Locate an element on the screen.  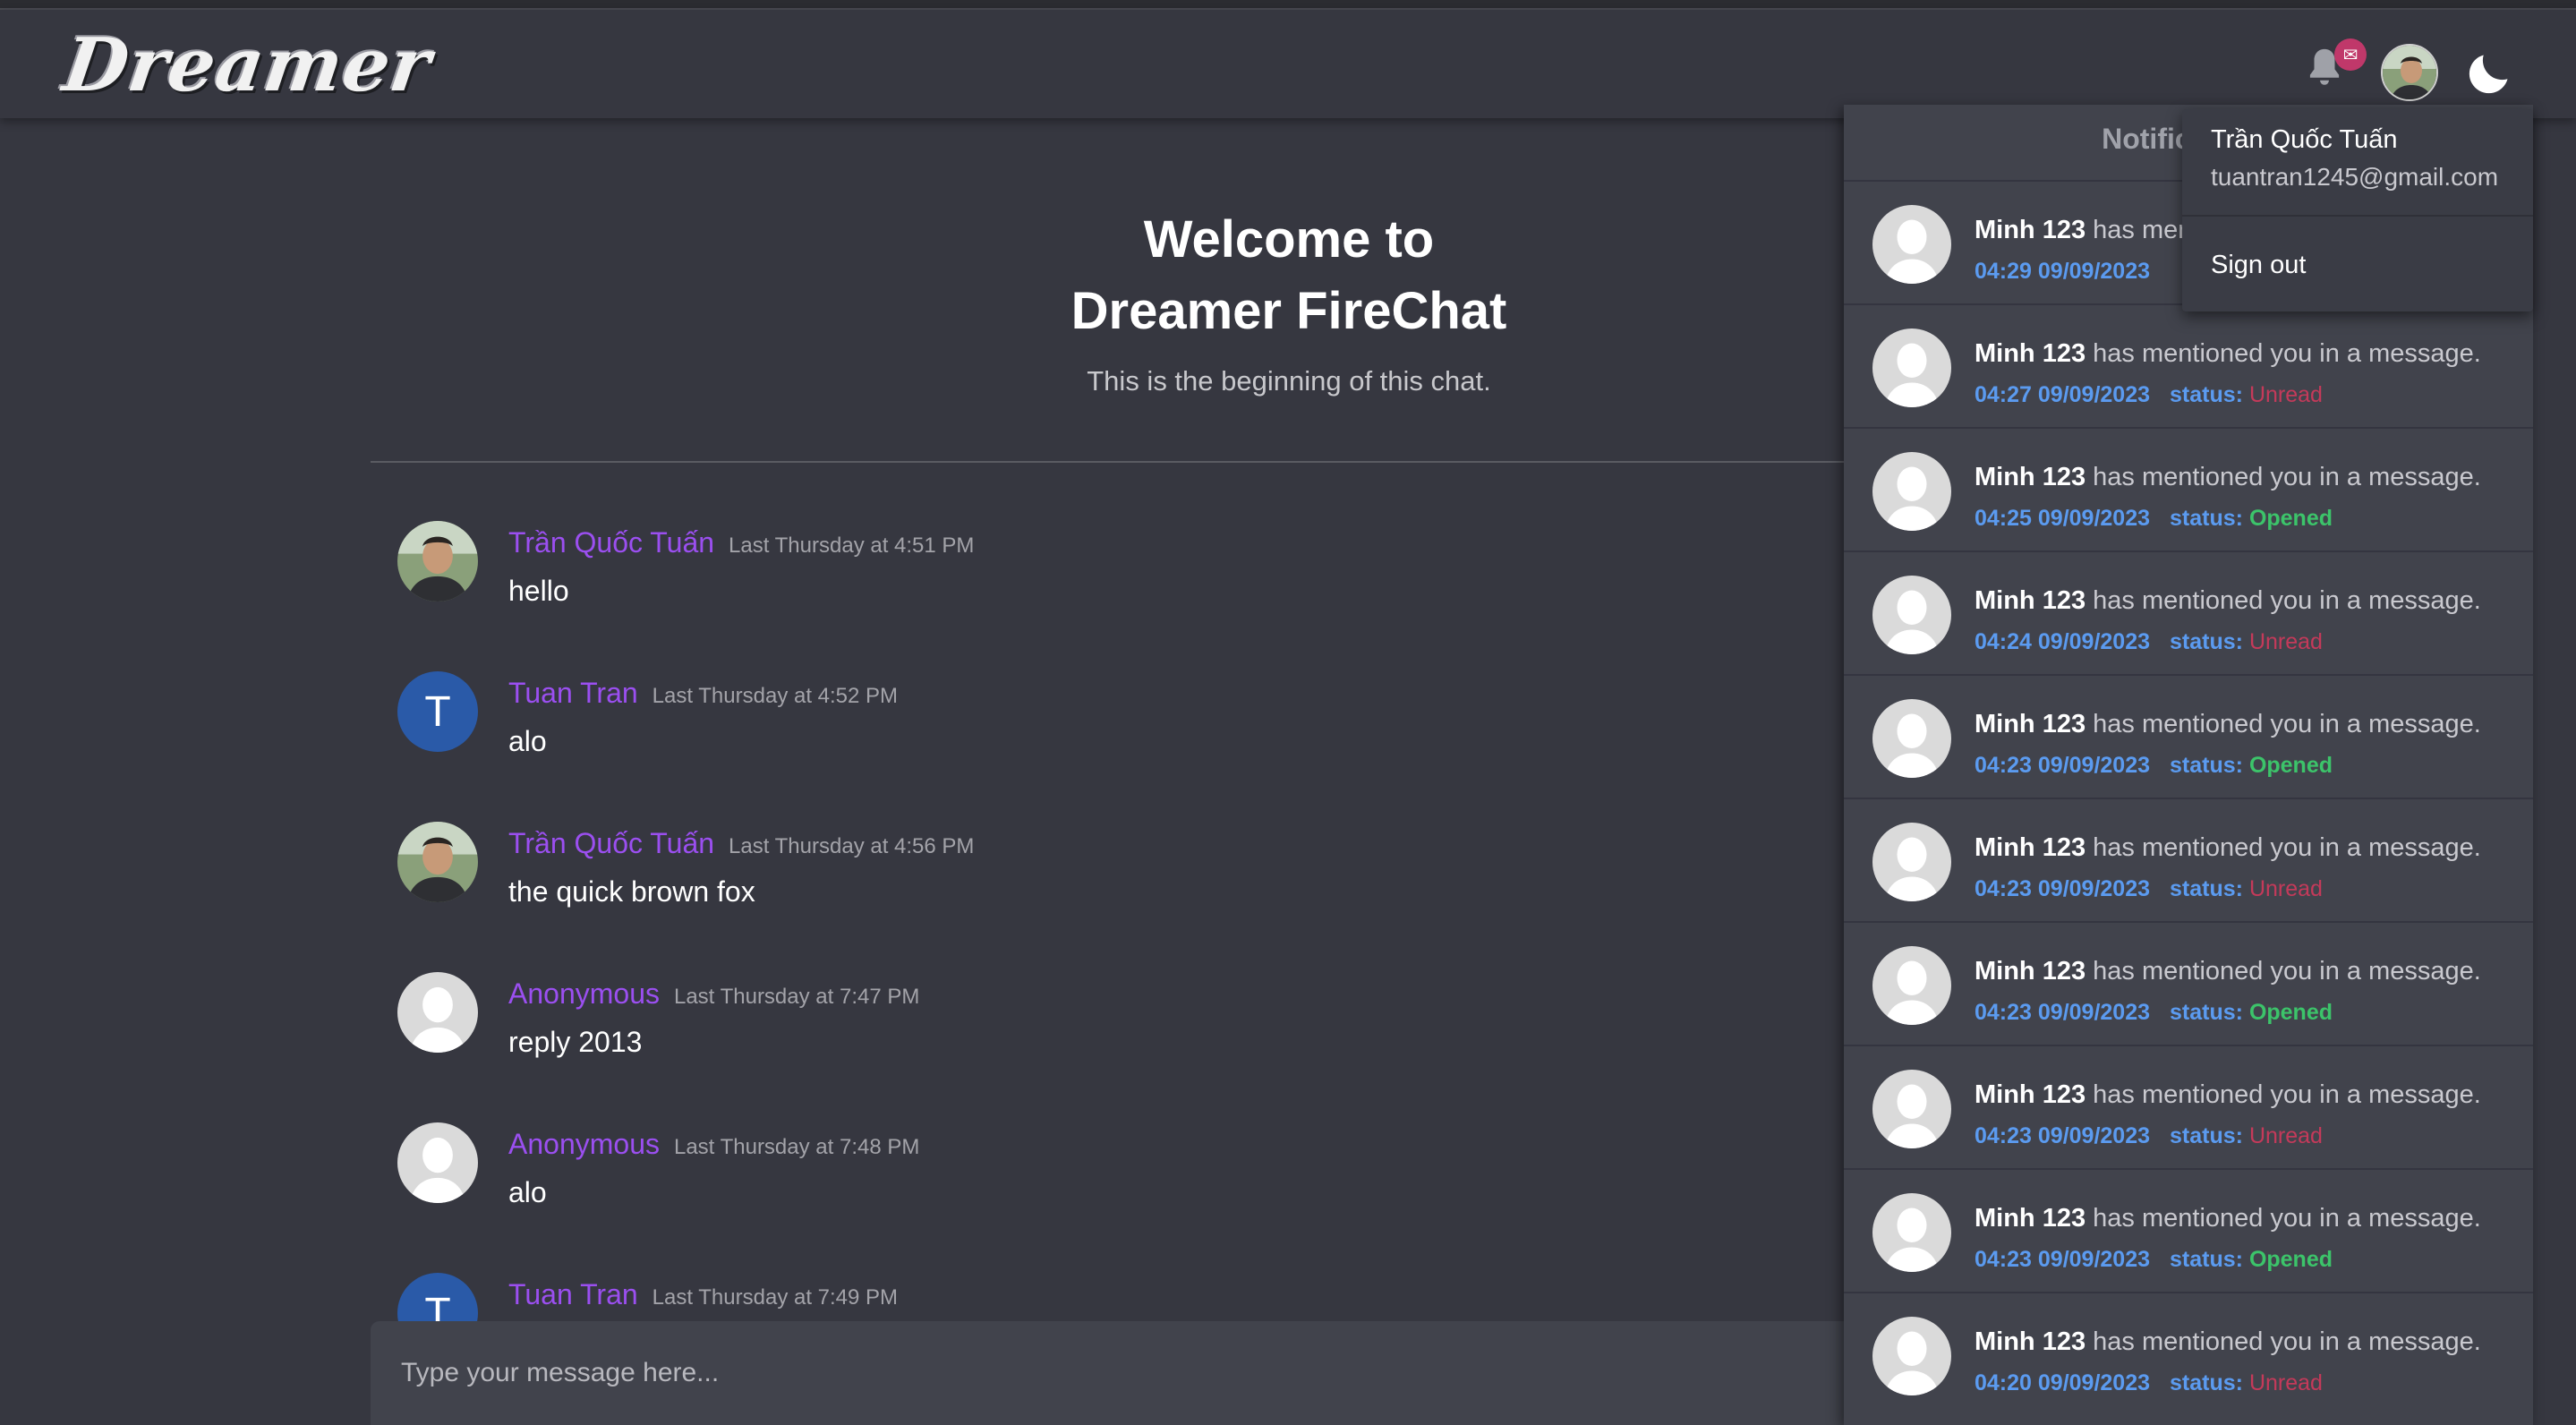
message-item: Anonymous Last Thursday at 7:48 PM alo is located at coordinates (1113, 1176).